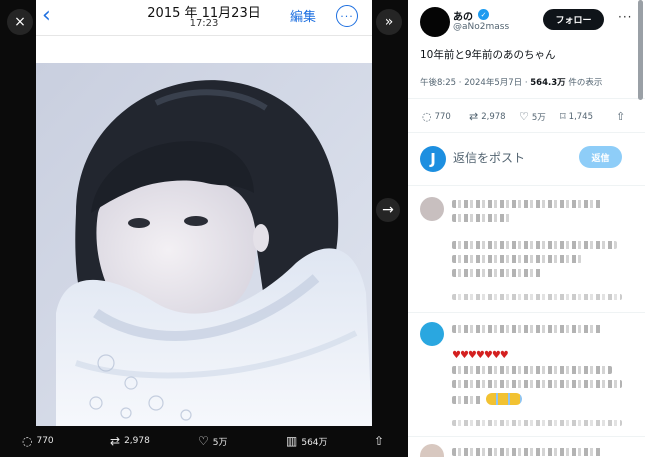 Image resolution: width=645 pixels, height=457 pixels. What do you see at coordinates (563, 116) in the screenshot?
I see `bookmark-icon: ⌑` at bounding box center [563, 116].